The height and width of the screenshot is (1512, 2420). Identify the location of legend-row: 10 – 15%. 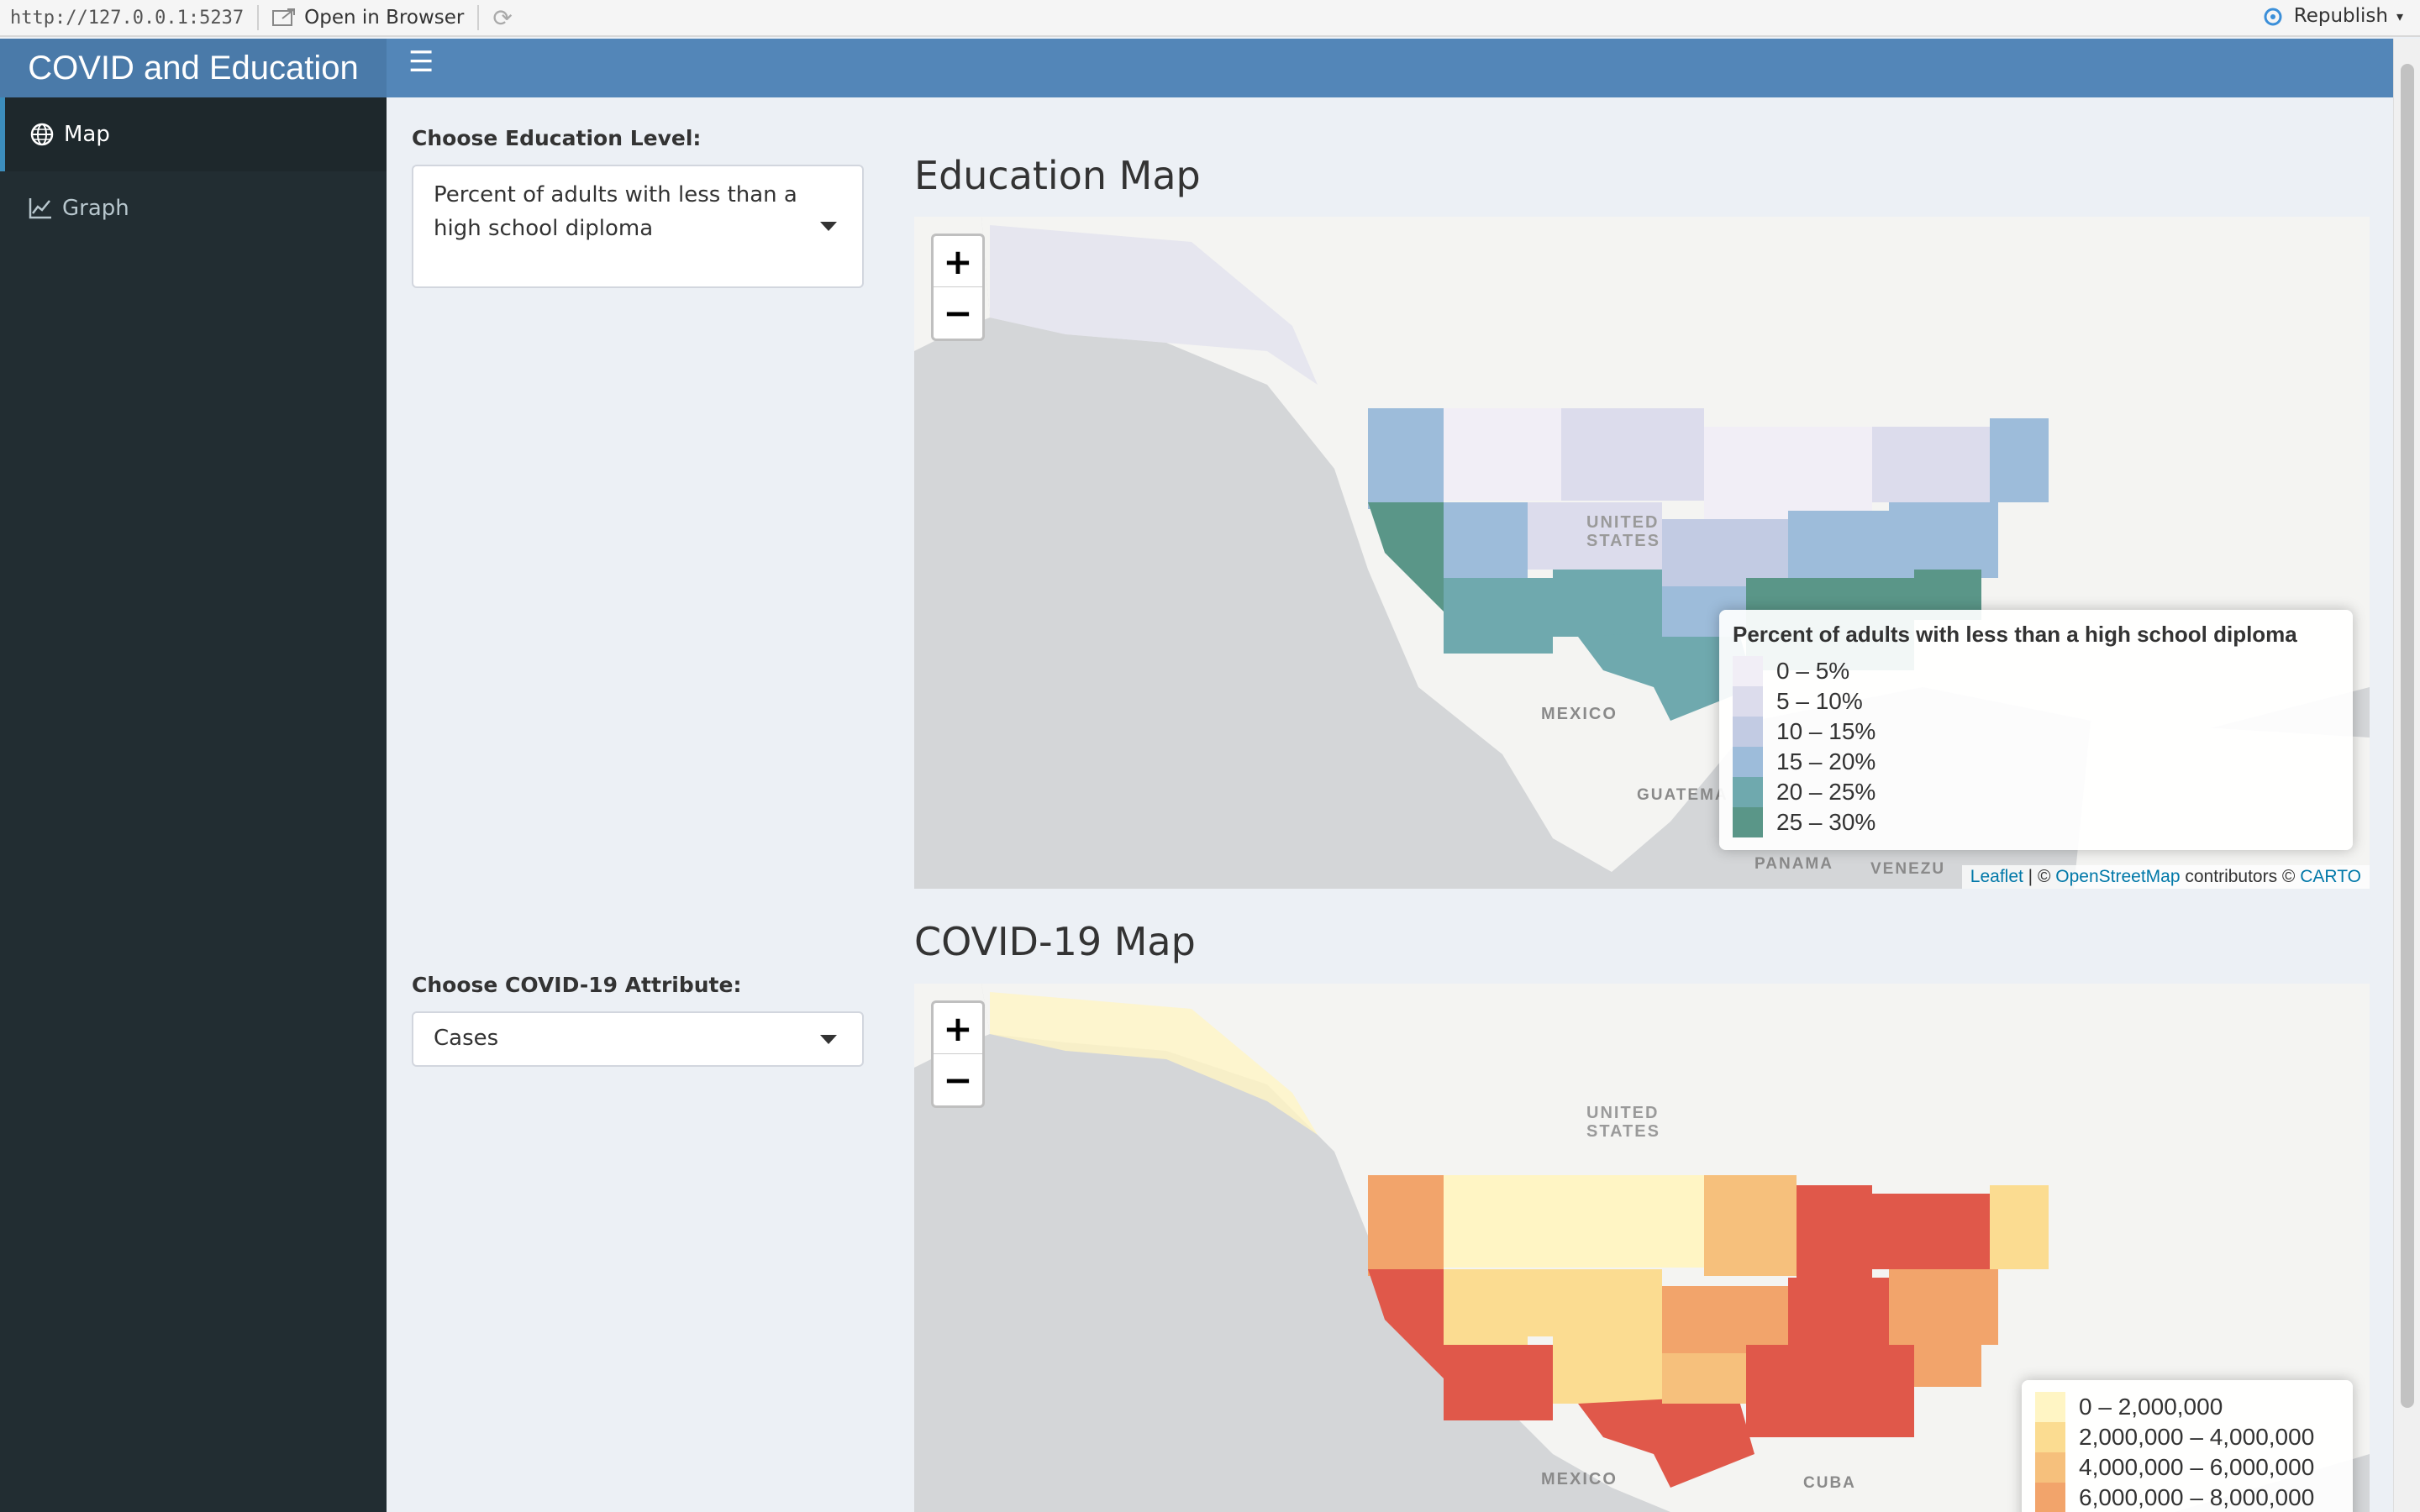
(2036, 732).